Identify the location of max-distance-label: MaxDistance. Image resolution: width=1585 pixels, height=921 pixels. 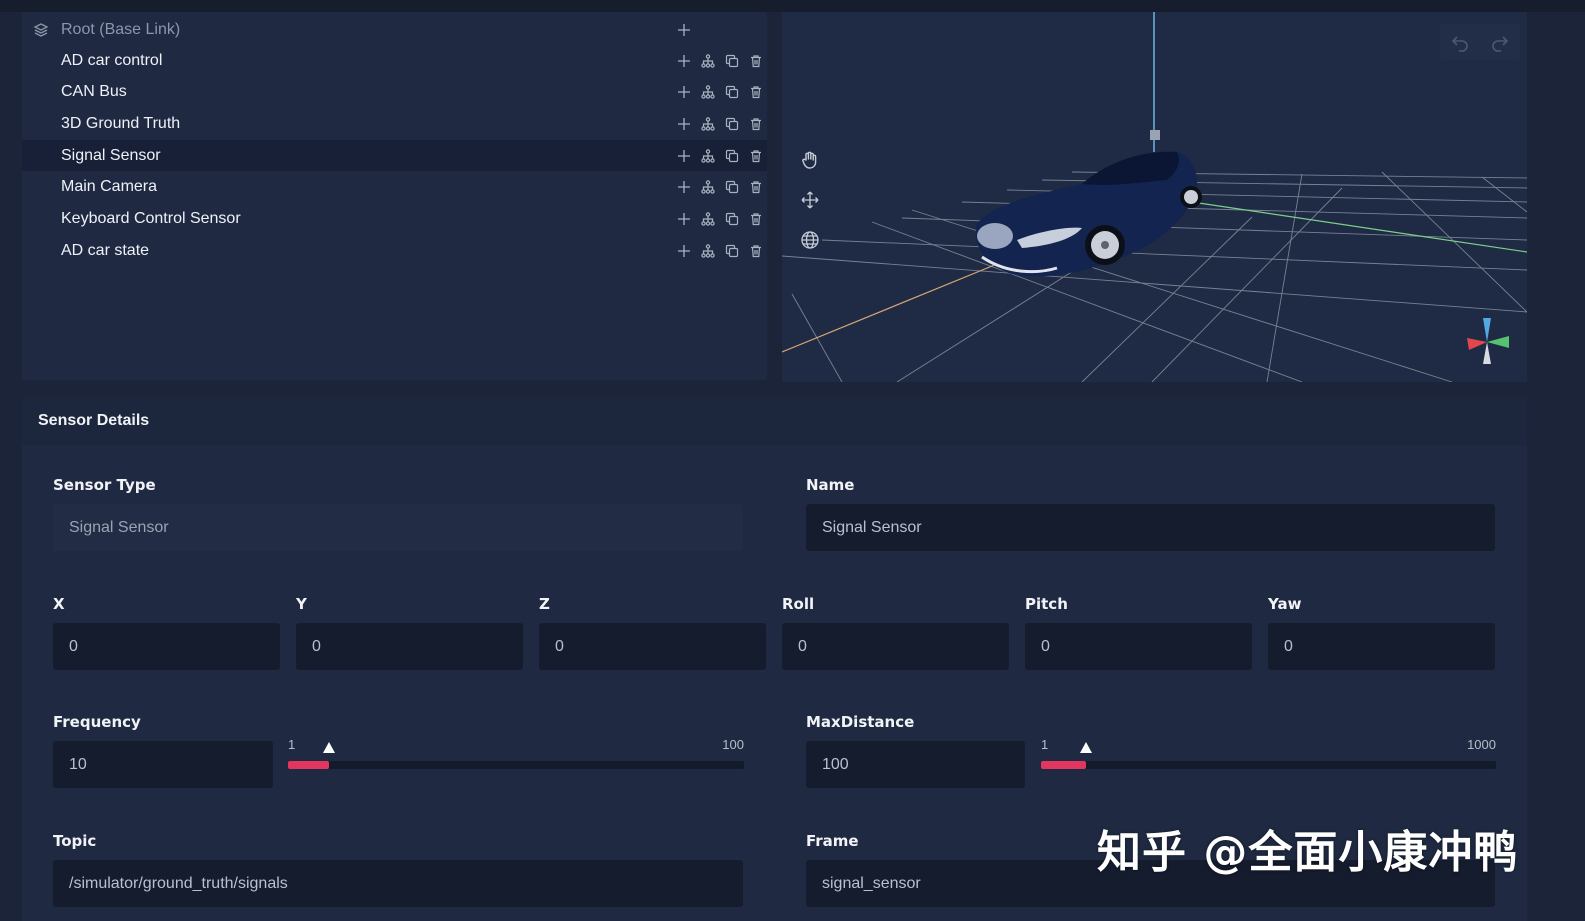
(860, 722).